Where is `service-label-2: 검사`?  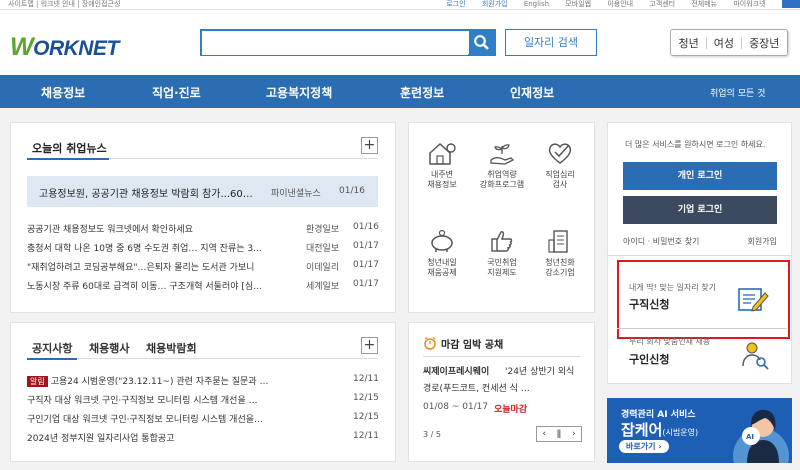
service-label-2: 검사 is located at coordinates (560, 184).